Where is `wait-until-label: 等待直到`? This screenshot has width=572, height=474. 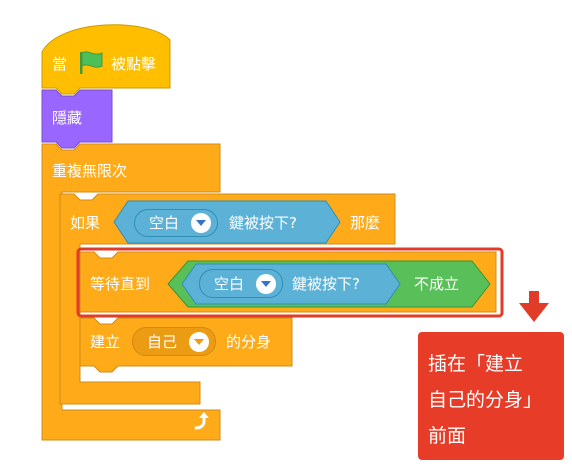 wait-until-label: 等待直到 is located at coordinates (120, 284).